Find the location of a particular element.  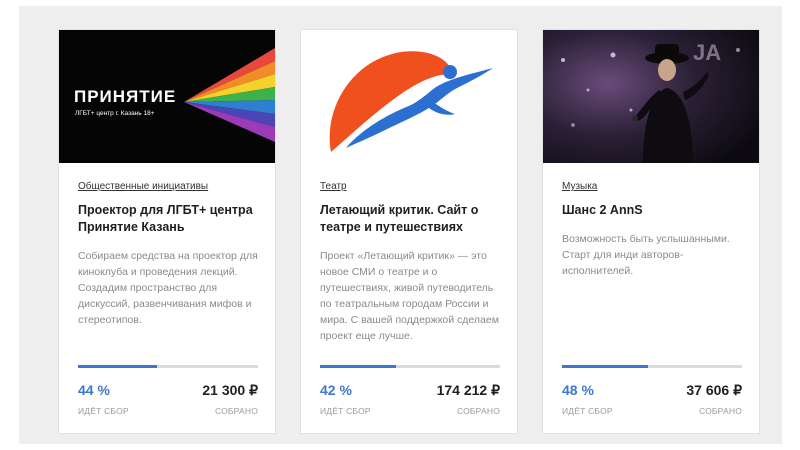

percent-value: 42 % is located at coordinates (336, 390).